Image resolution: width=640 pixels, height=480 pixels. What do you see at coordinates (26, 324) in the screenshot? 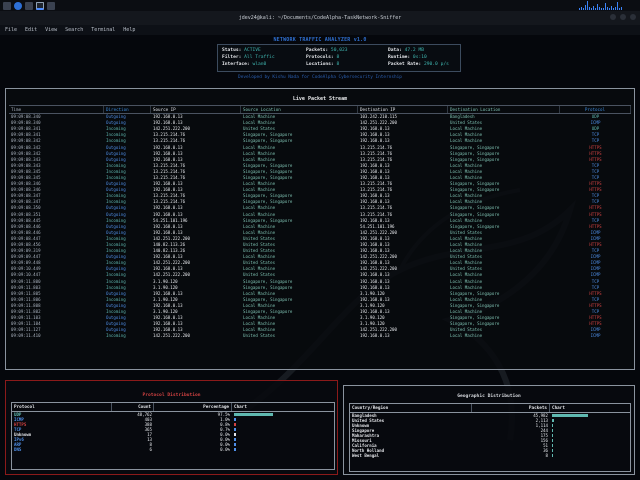
I see `cell-time: 09:09:11.104` at bounding box center [26, 324].